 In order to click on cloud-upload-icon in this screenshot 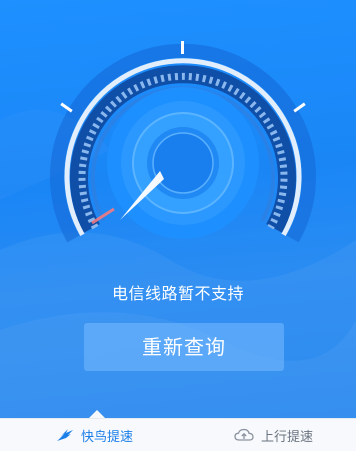, I will do `click(244, 435)`.